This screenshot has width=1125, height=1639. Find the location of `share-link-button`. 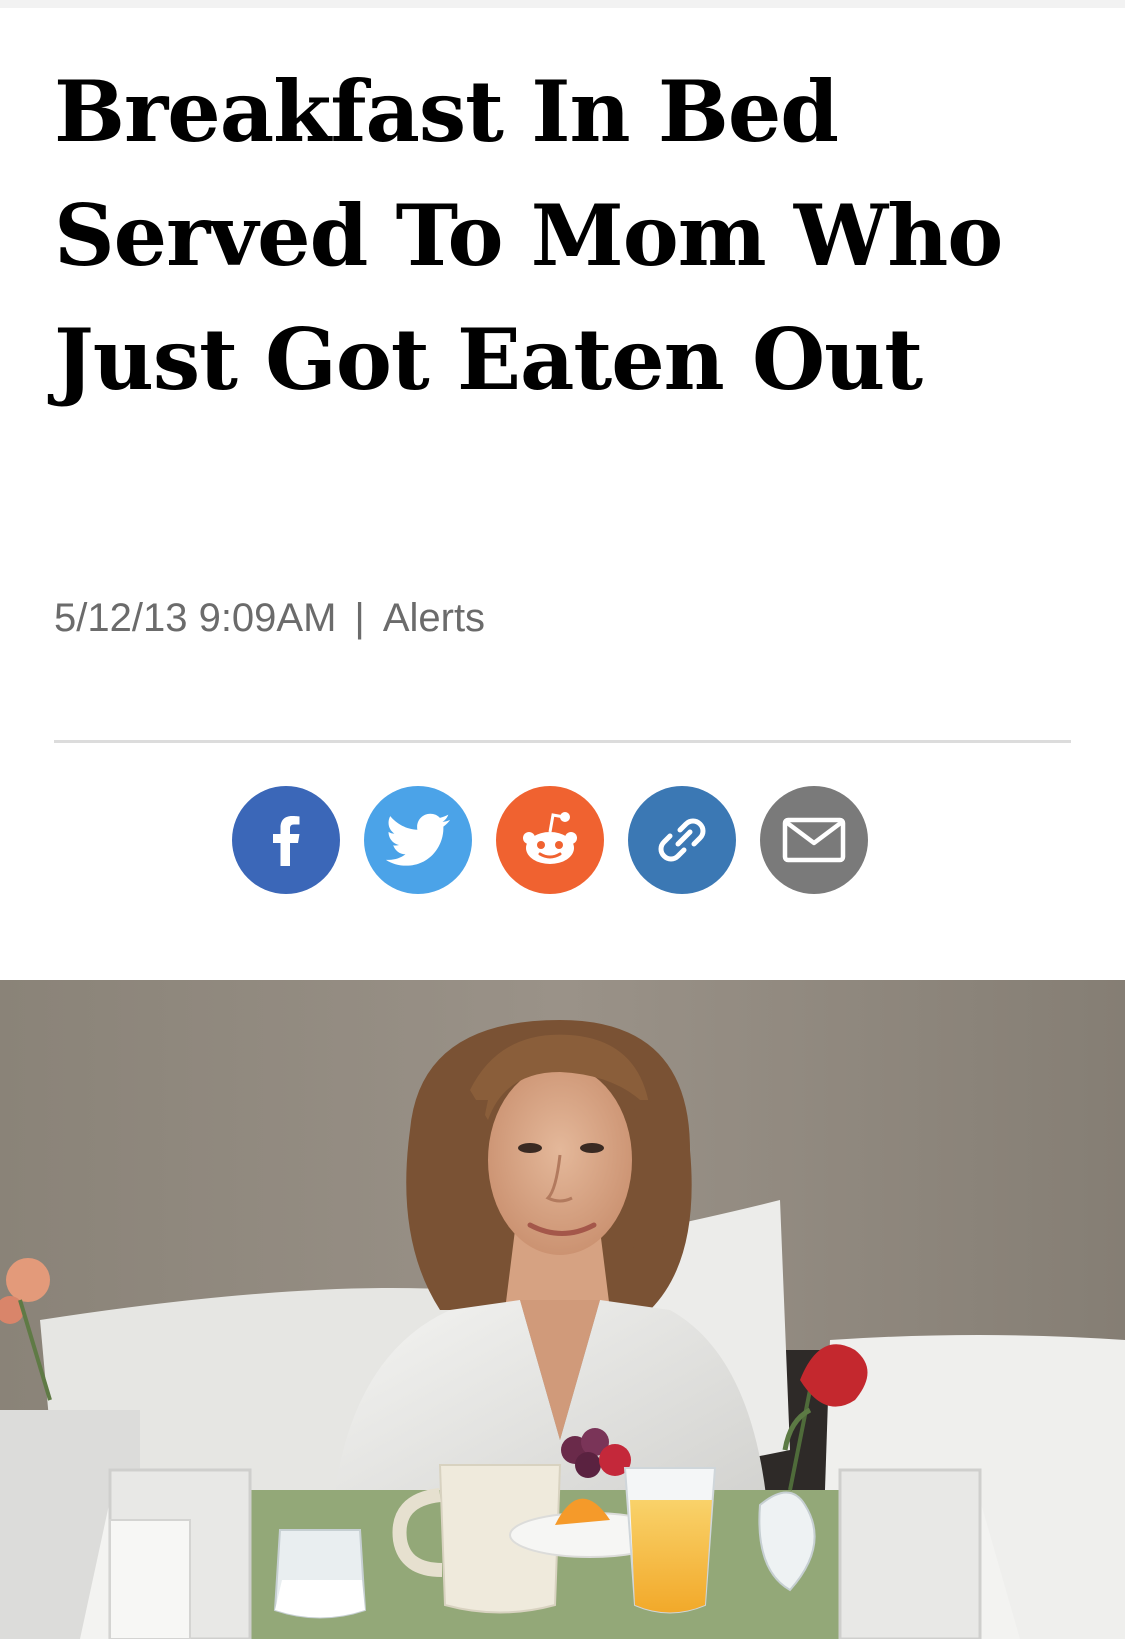

share-link-button is located at coordinates (682, 840).